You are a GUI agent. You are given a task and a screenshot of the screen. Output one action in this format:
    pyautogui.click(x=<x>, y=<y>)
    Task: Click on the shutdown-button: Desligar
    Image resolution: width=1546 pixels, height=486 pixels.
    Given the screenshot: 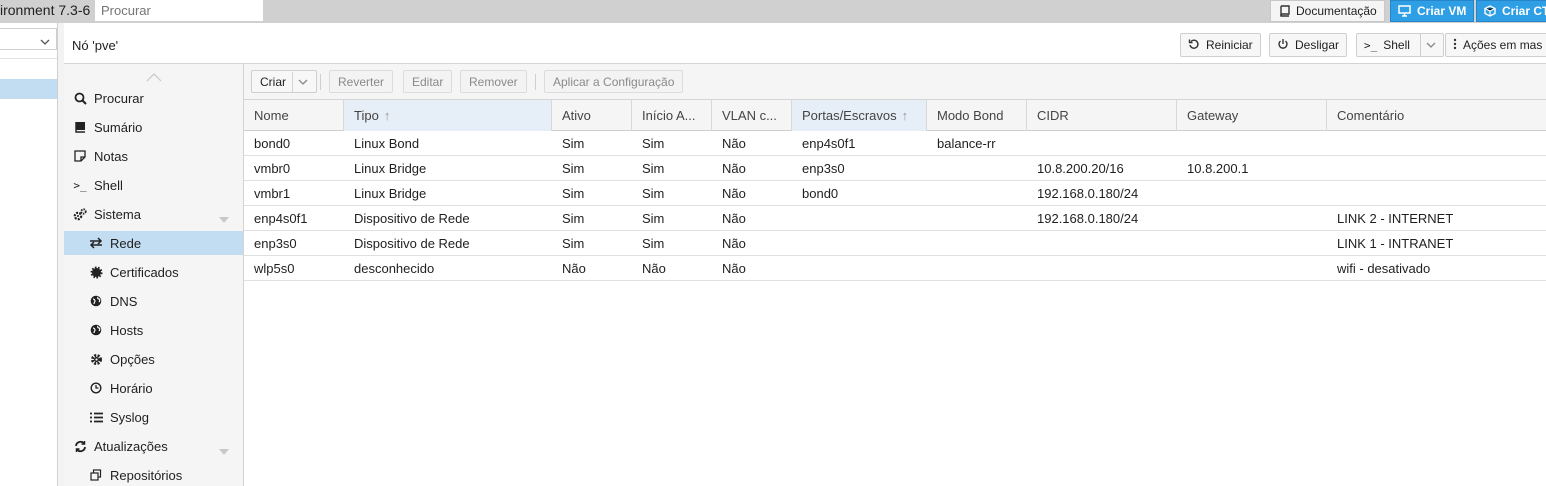 What is the action you would take?
    pyautogui.click(x=1308, y=45)
    